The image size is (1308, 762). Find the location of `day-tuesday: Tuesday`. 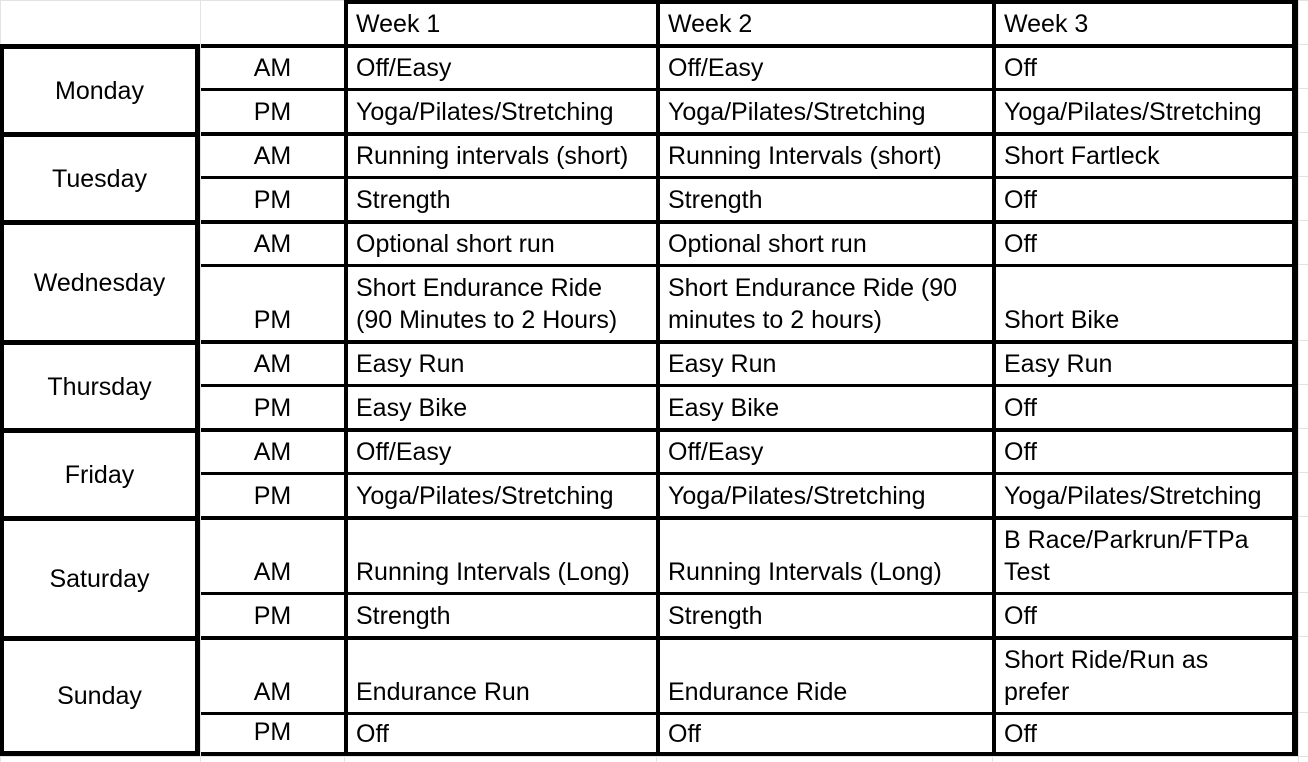

day-tuesday: Tuesday is located at coordinates (100, 176).